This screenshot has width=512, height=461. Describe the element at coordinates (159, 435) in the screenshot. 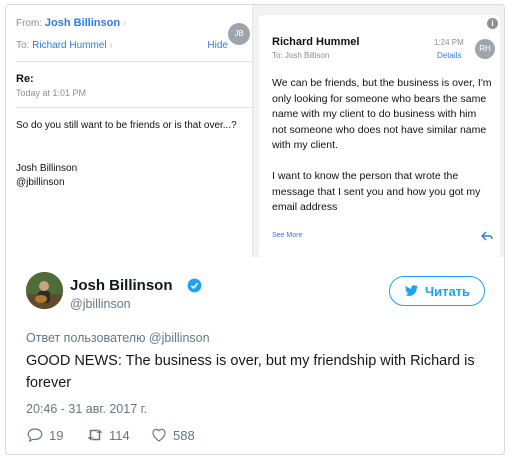

I see `heart-icon` at that location.